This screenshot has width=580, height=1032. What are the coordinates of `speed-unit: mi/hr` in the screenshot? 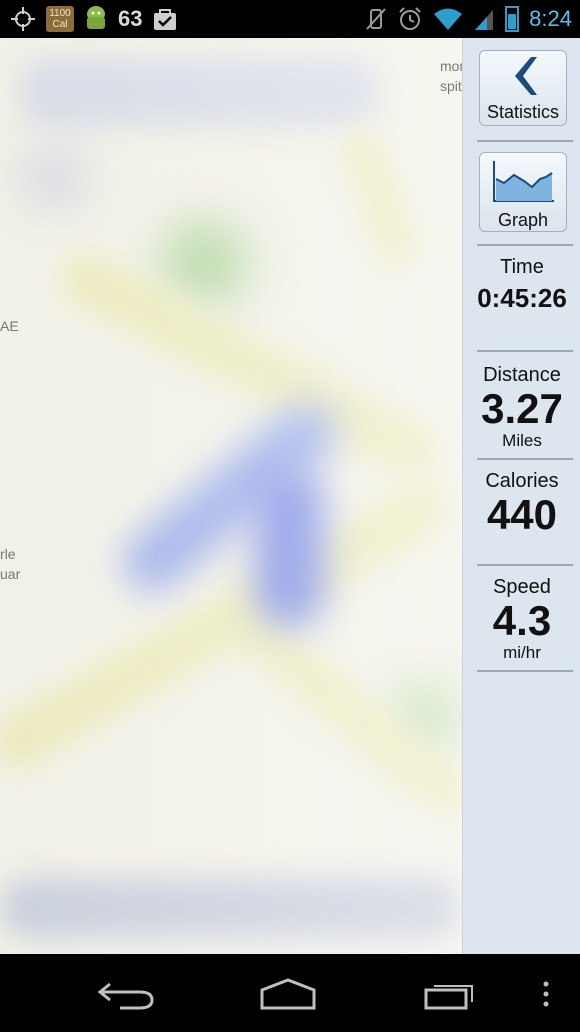 It's located at (522, 652).